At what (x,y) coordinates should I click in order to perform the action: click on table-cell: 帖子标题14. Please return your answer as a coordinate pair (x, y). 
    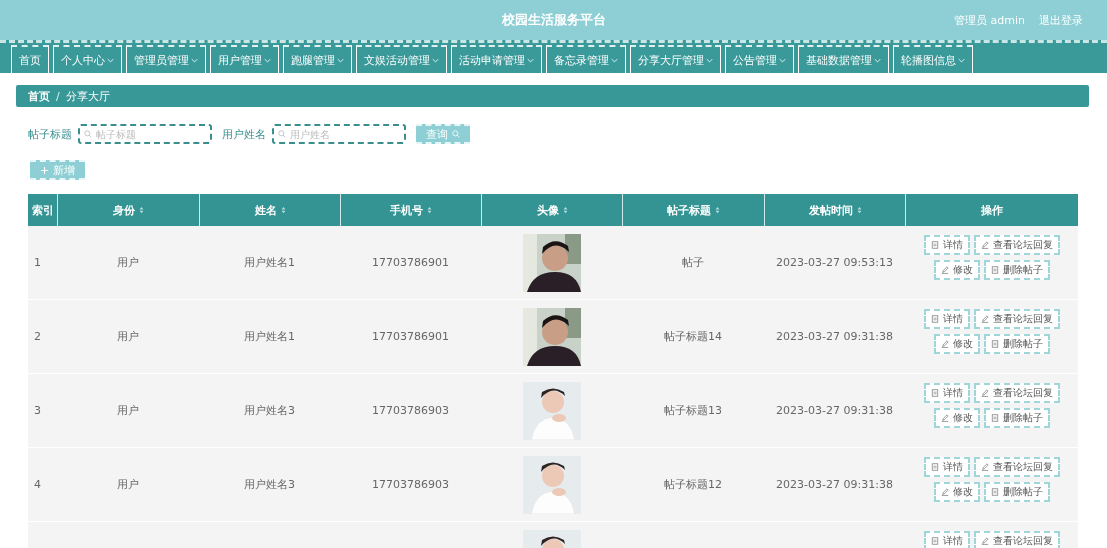
    Looking at the image, I should click on (693, 336).